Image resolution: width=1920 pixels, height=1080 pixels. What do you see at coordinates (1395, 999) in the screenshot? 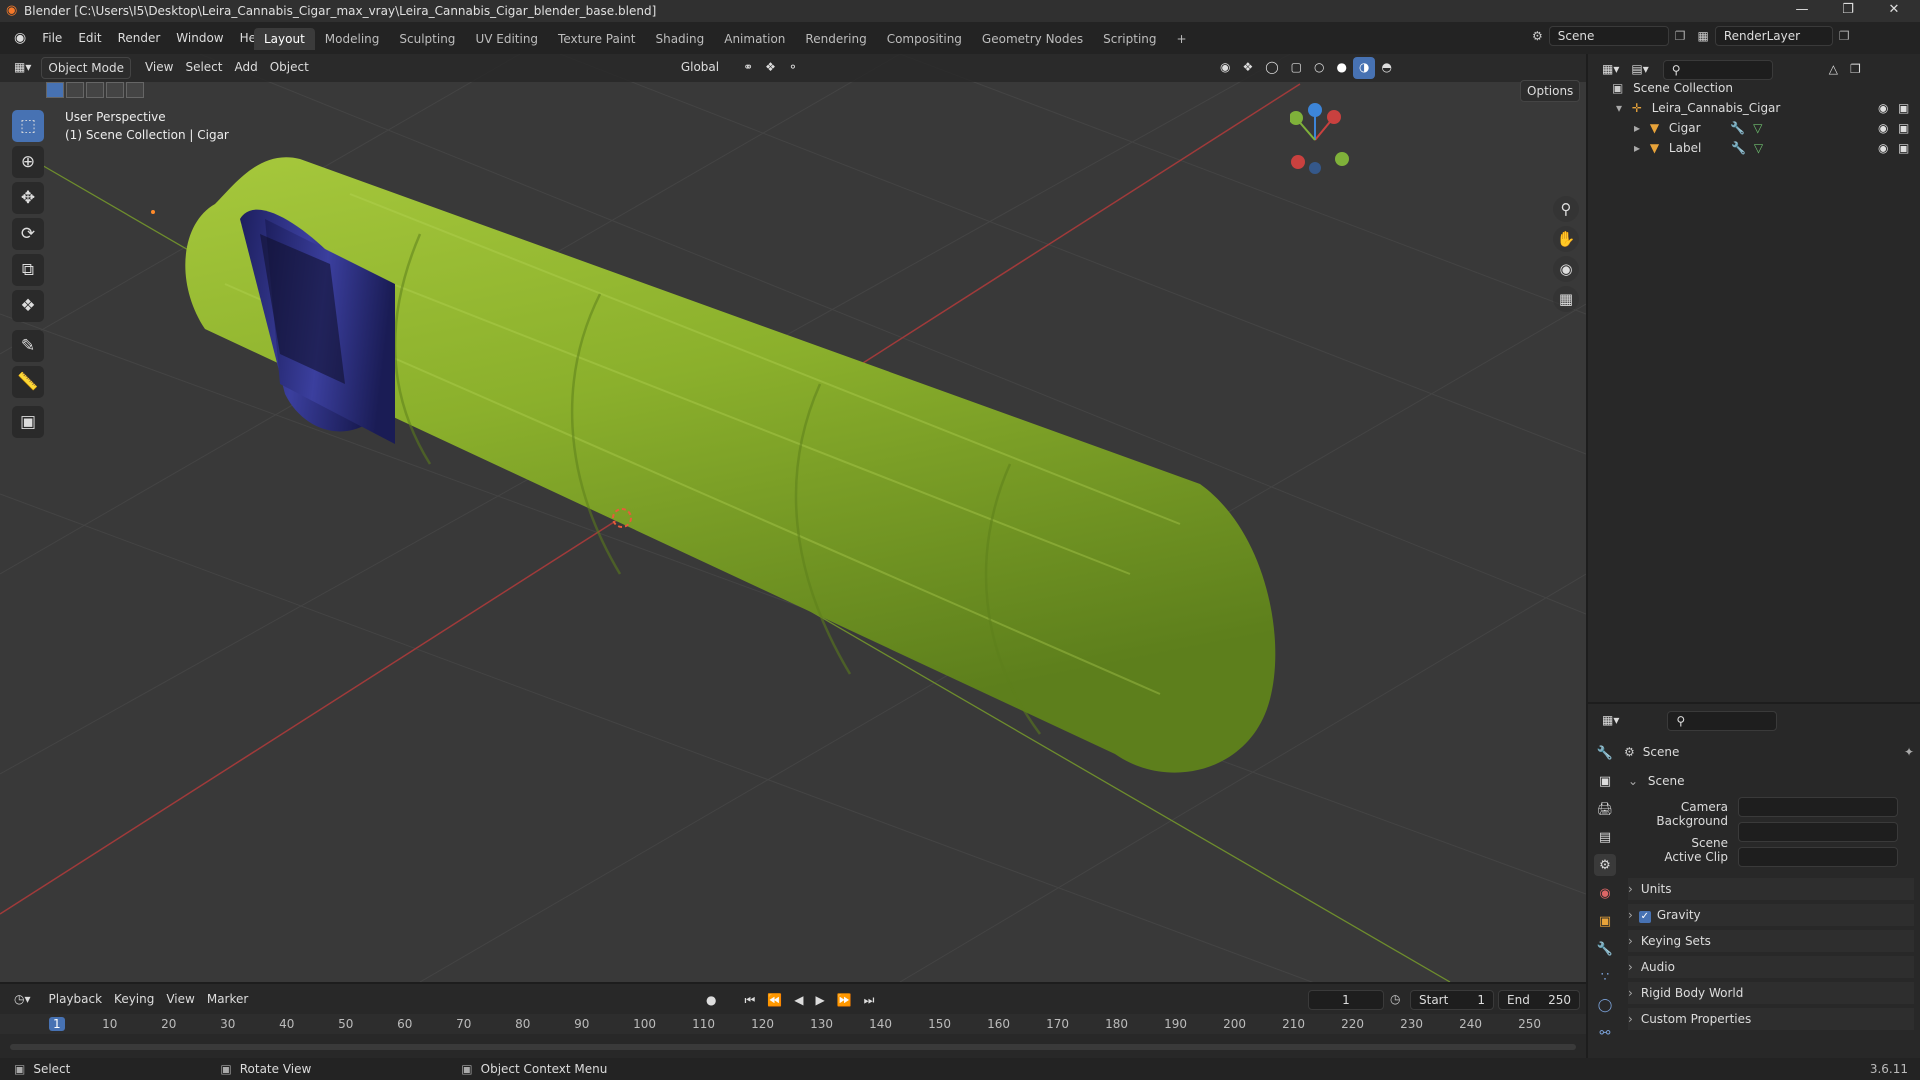
I see `auto-keying-icon: ◷` at bounding box center [1395, 999].